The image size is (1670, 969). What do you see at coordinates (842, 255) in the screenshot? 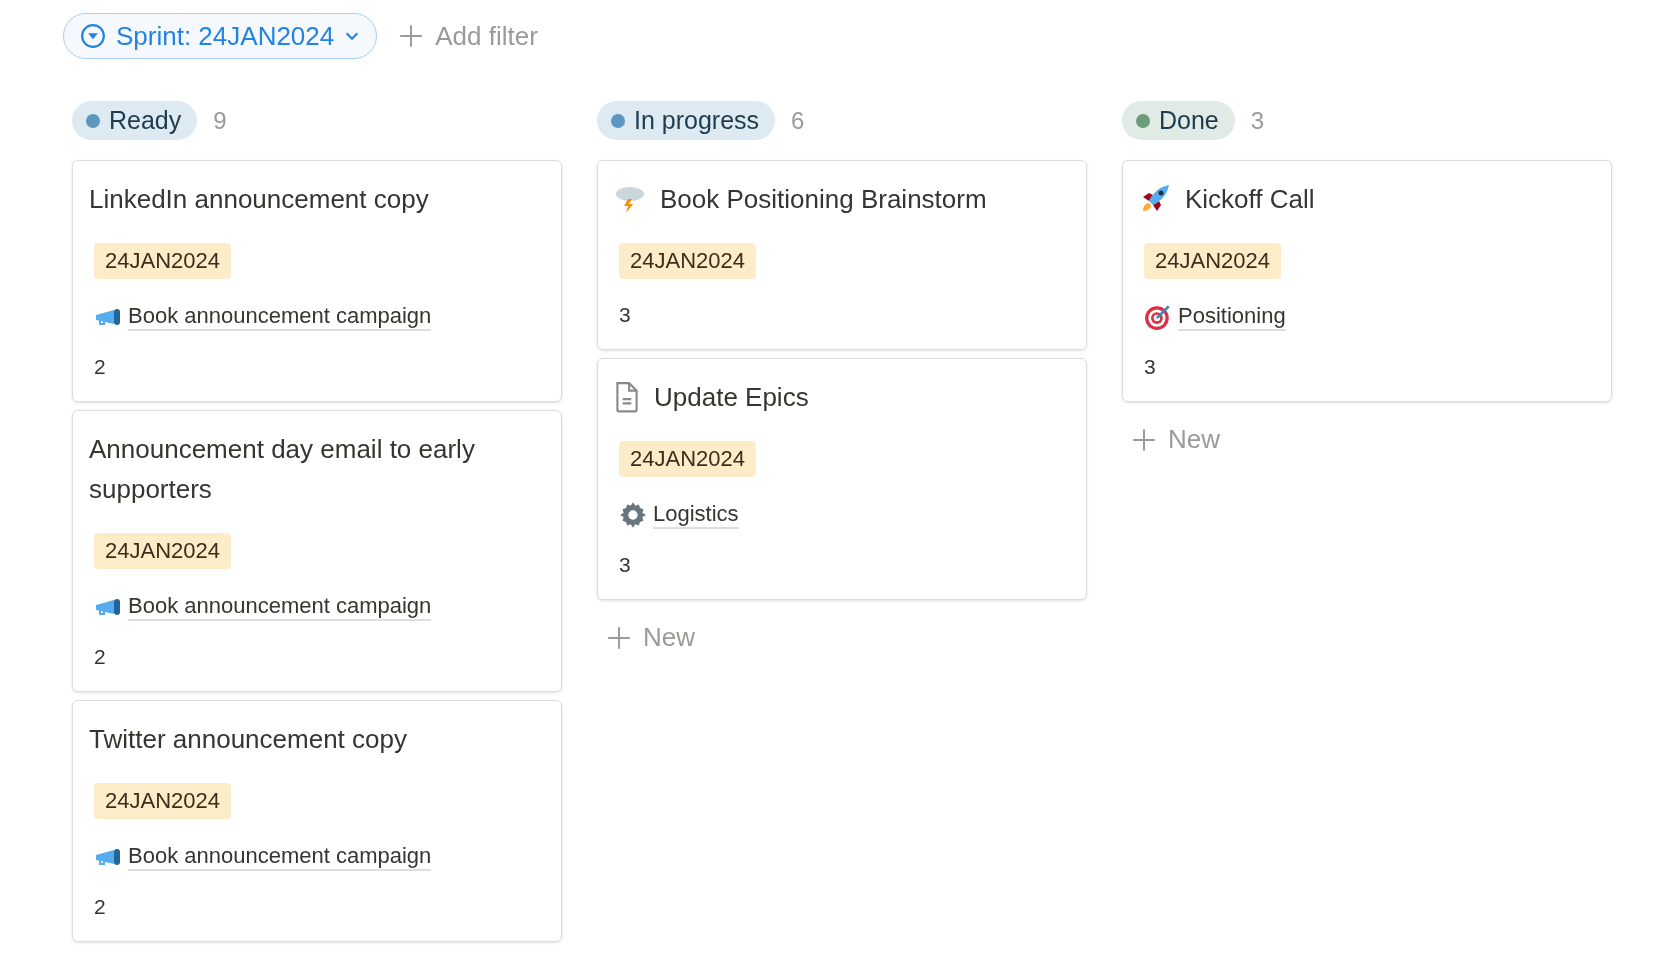
I see `task-card: Book Positioning Brainstorm 24JAN2024 3` at bounding box center [842, 255].